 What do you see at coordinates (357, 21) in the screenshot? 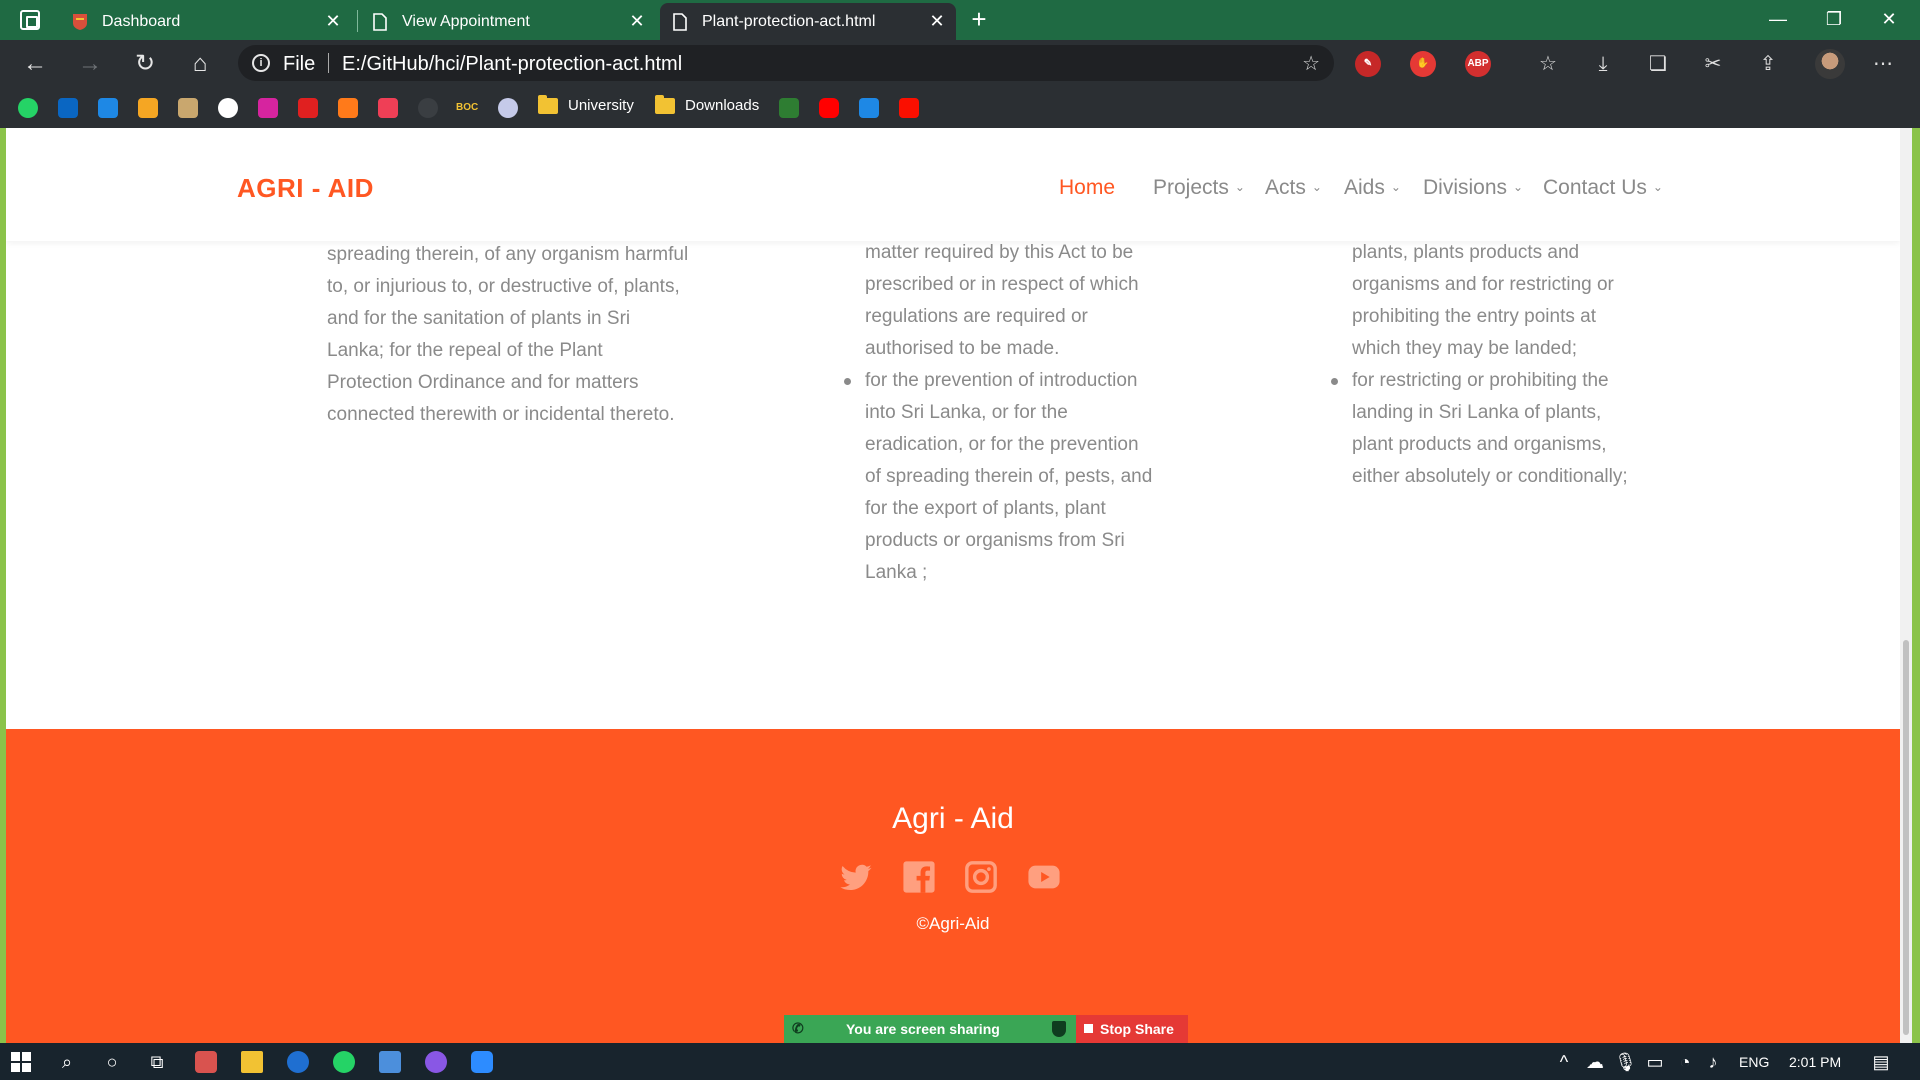
I see `tab-divider` at bounding box center [357, 21].